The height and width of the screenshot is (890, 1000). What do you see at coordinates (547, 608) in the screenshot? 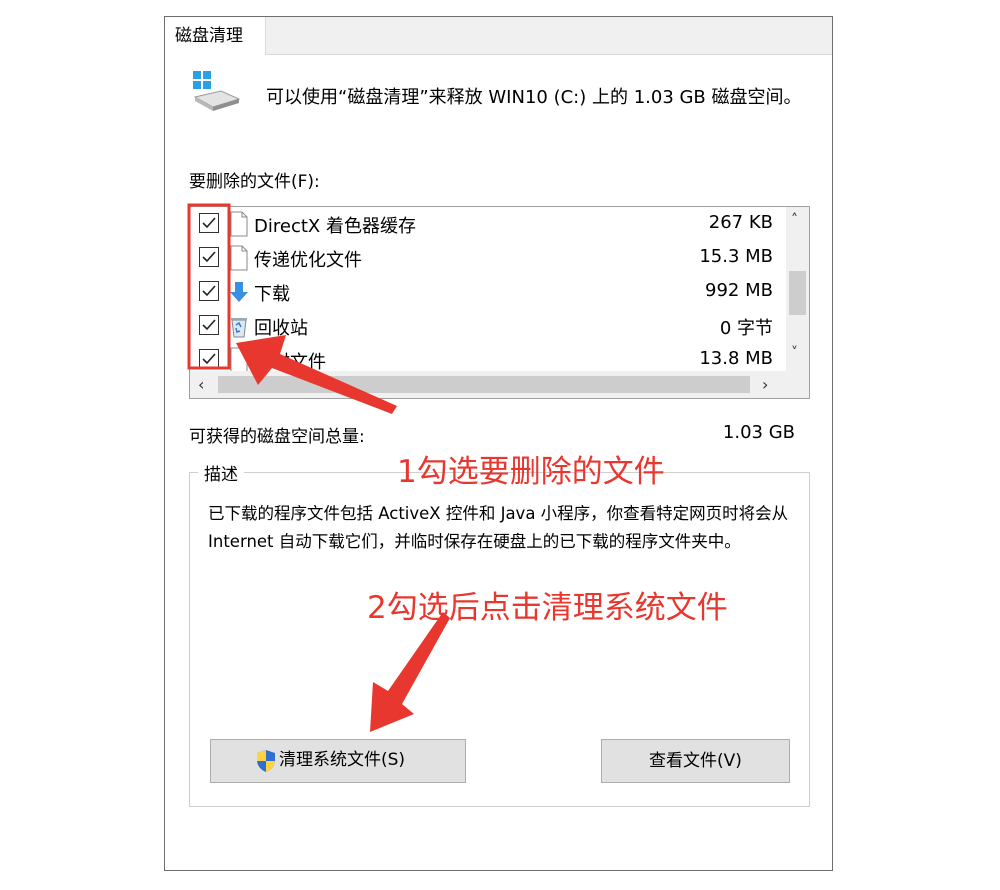
I see `annotation-step2-text: 2勾选后点击清理系统文件` at bounding box center [547, 608].